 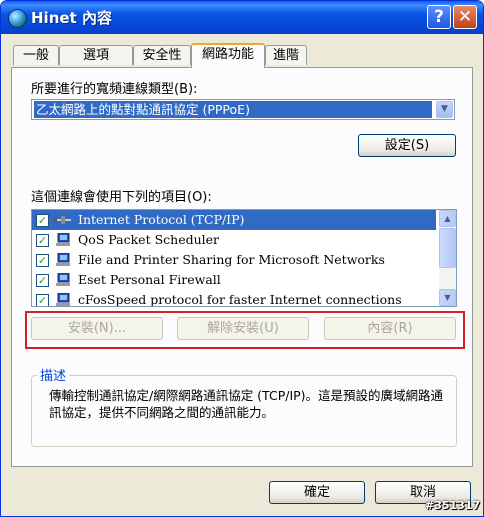 What do you see at coordinates (439, 17) in the screenshot?
I see `help-button: ?` at bounding box center [439, 17].